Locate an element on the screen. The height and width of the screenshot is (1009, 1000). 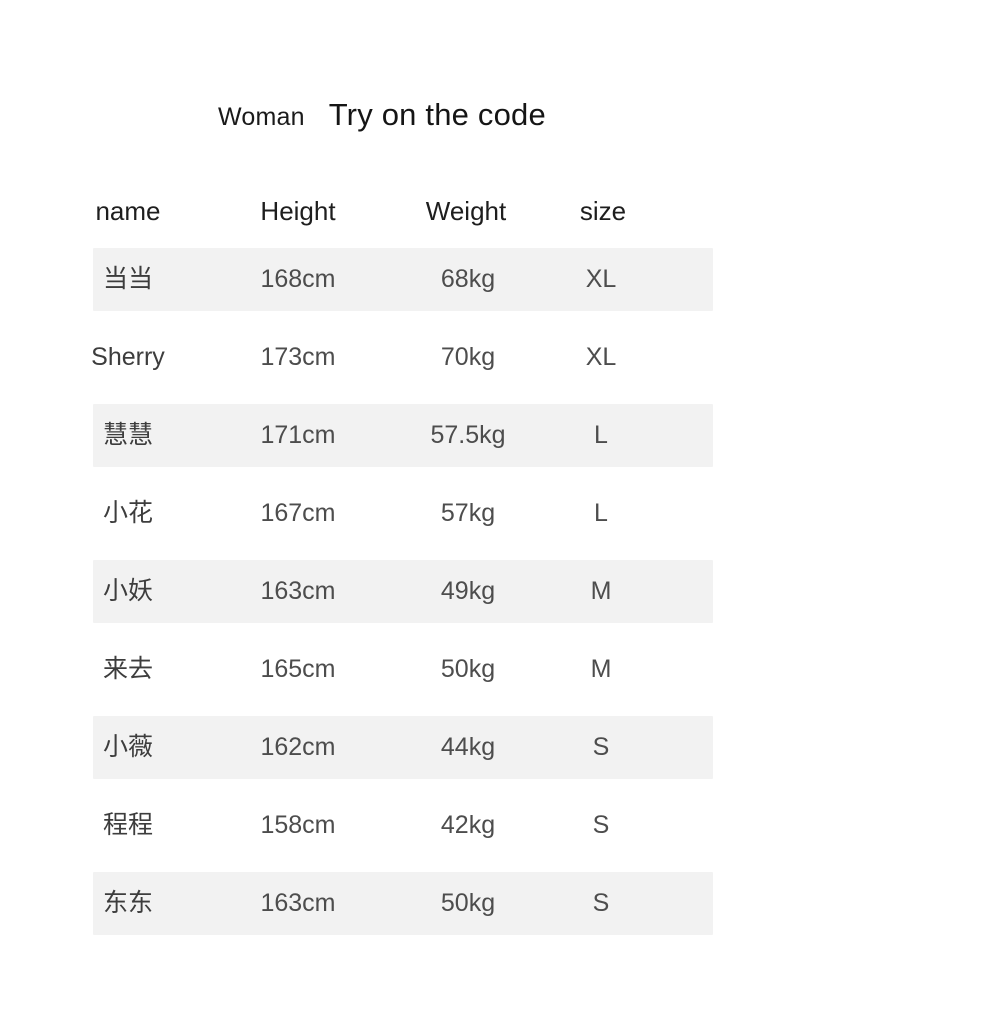
cell-name: 小花 is located at coordinates (127, 513).